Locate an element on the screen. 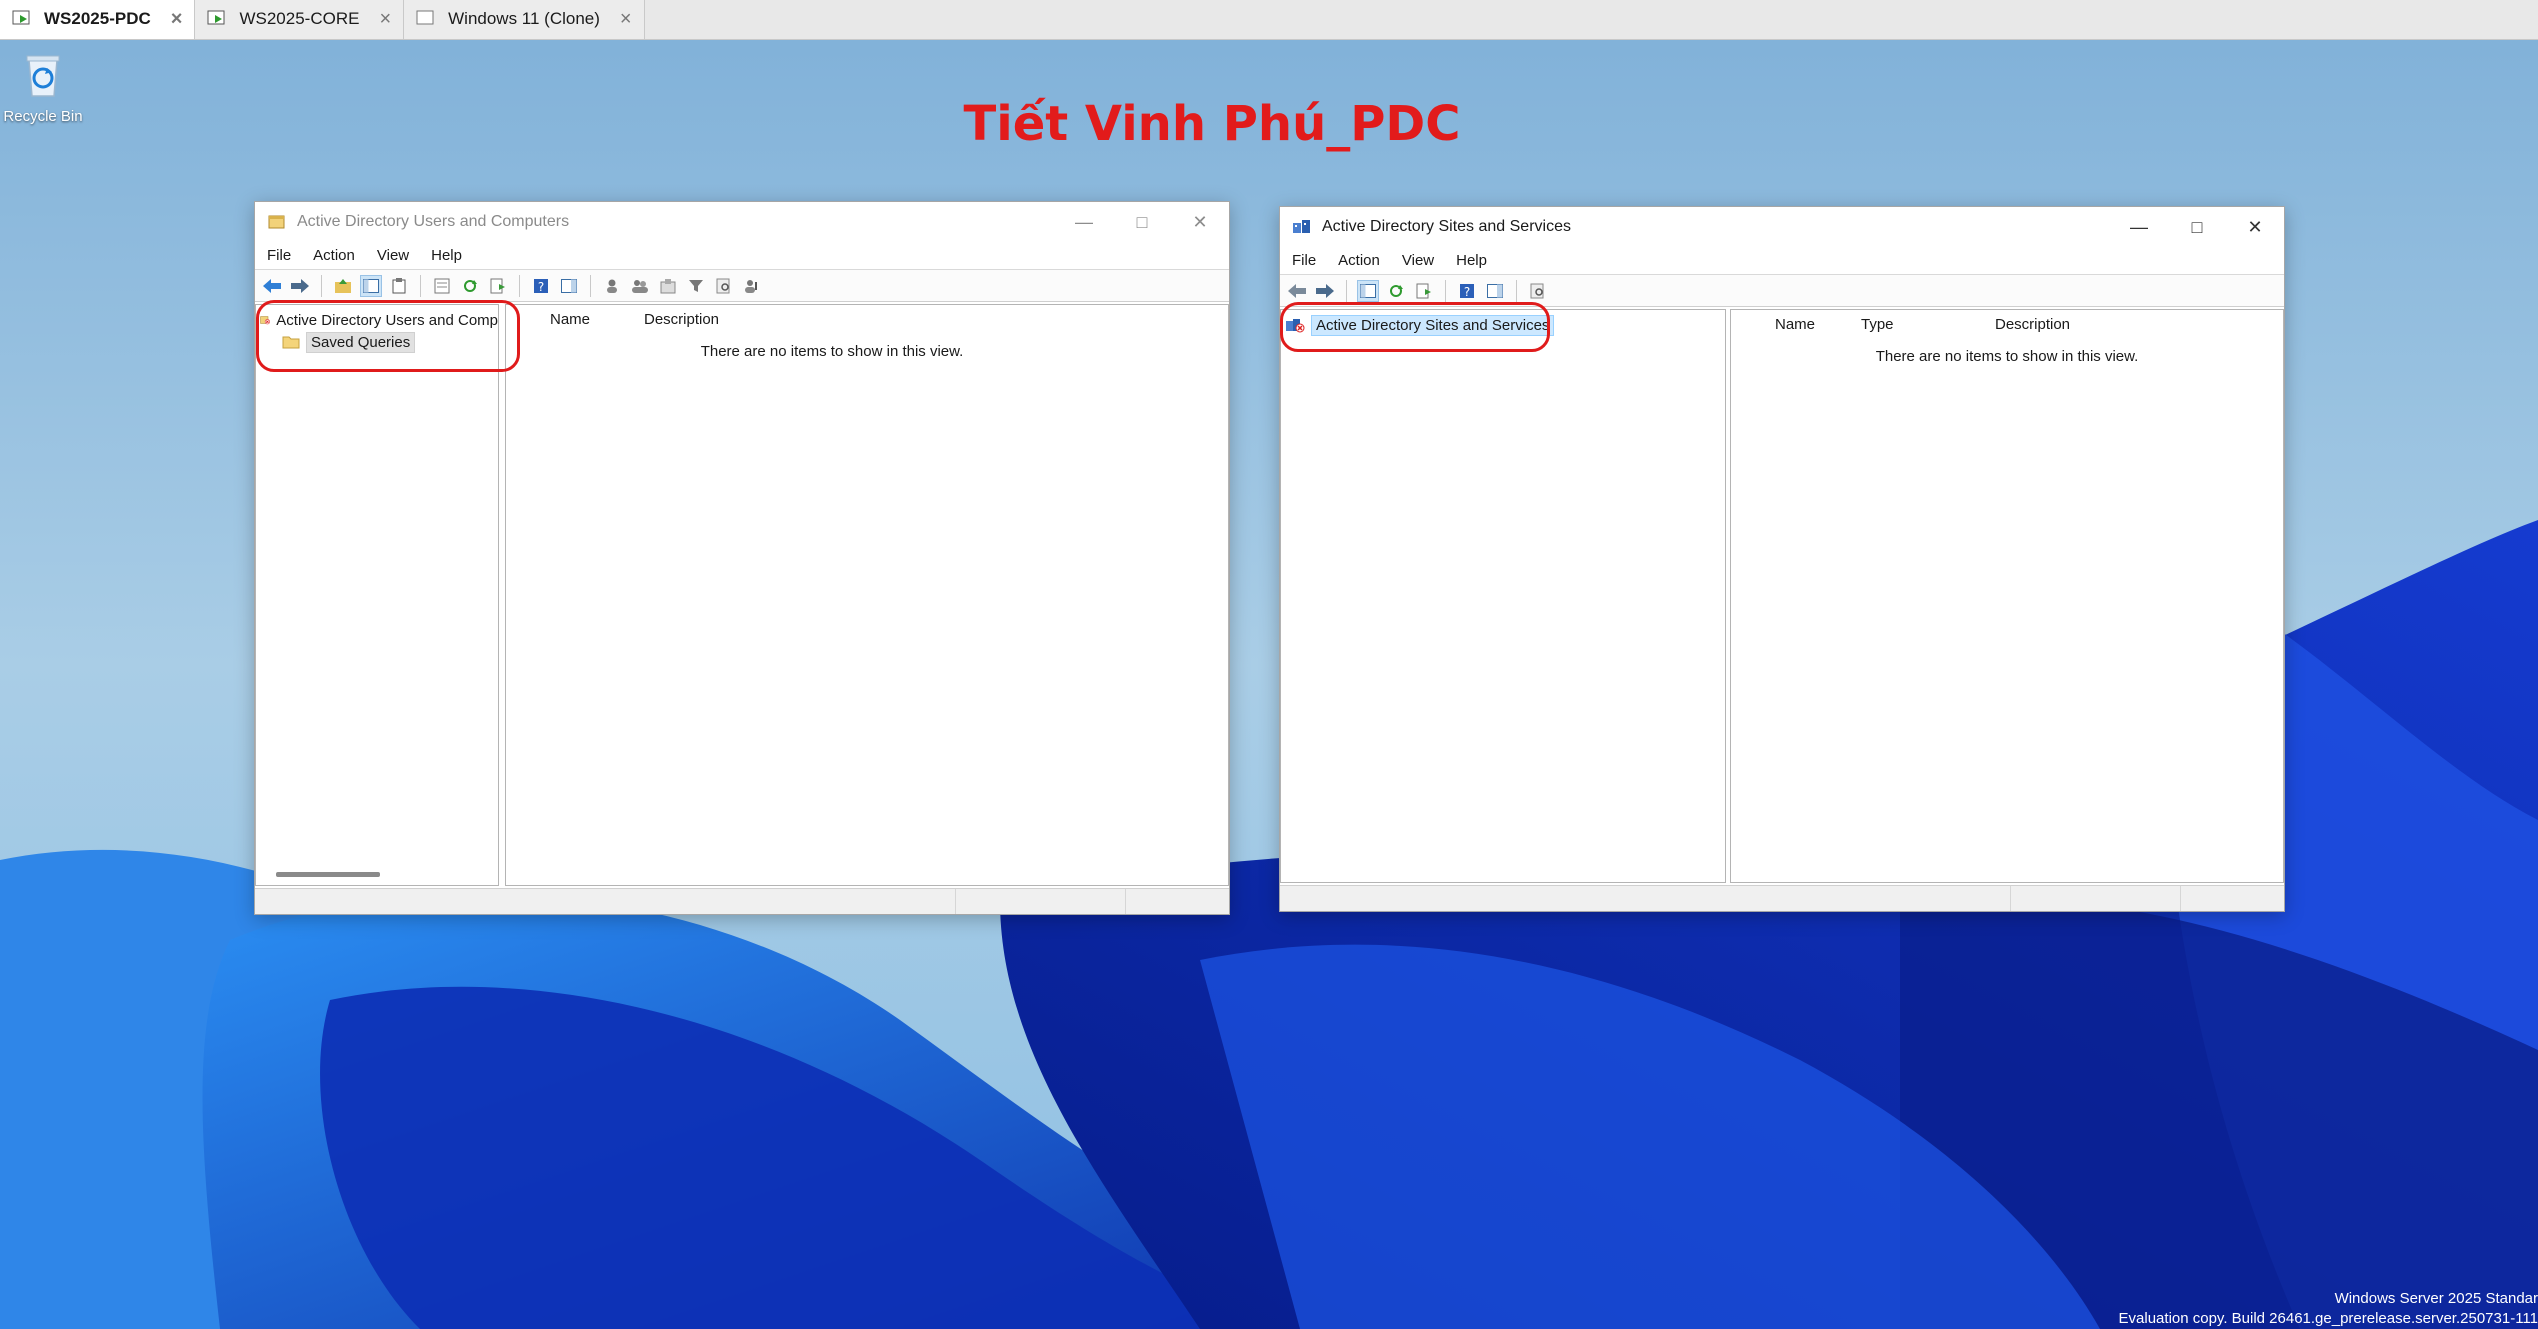  add-to-group-icon is located at coordinates (752, 286).